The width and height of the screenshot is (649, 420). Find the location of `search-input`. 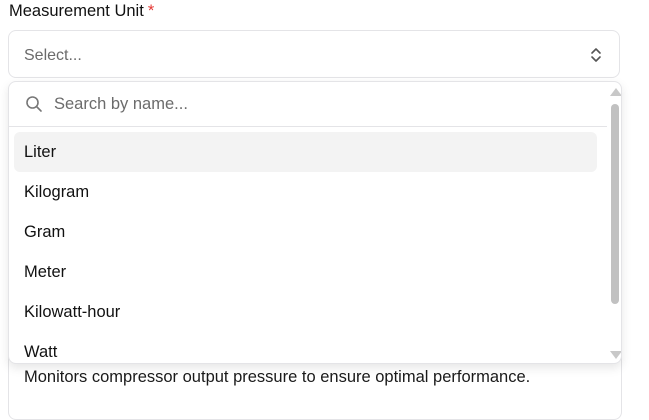

search-input is located at coordinates (314, 104).